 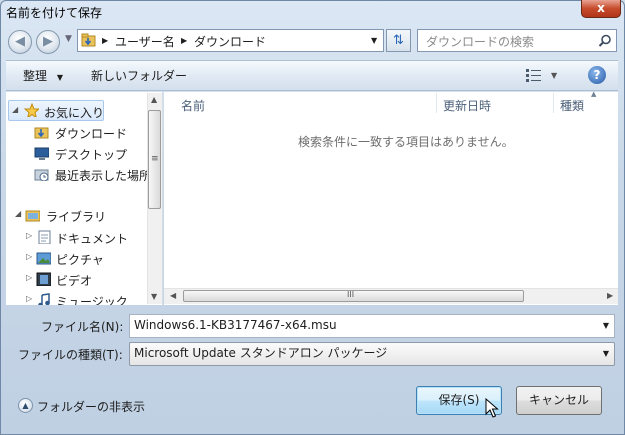 What do you see at coordinates (235, 325) in the screenshot?
I see `filename-value: Windows6.1-KB3177467-x64.msu` at bounding box center [235, 325].